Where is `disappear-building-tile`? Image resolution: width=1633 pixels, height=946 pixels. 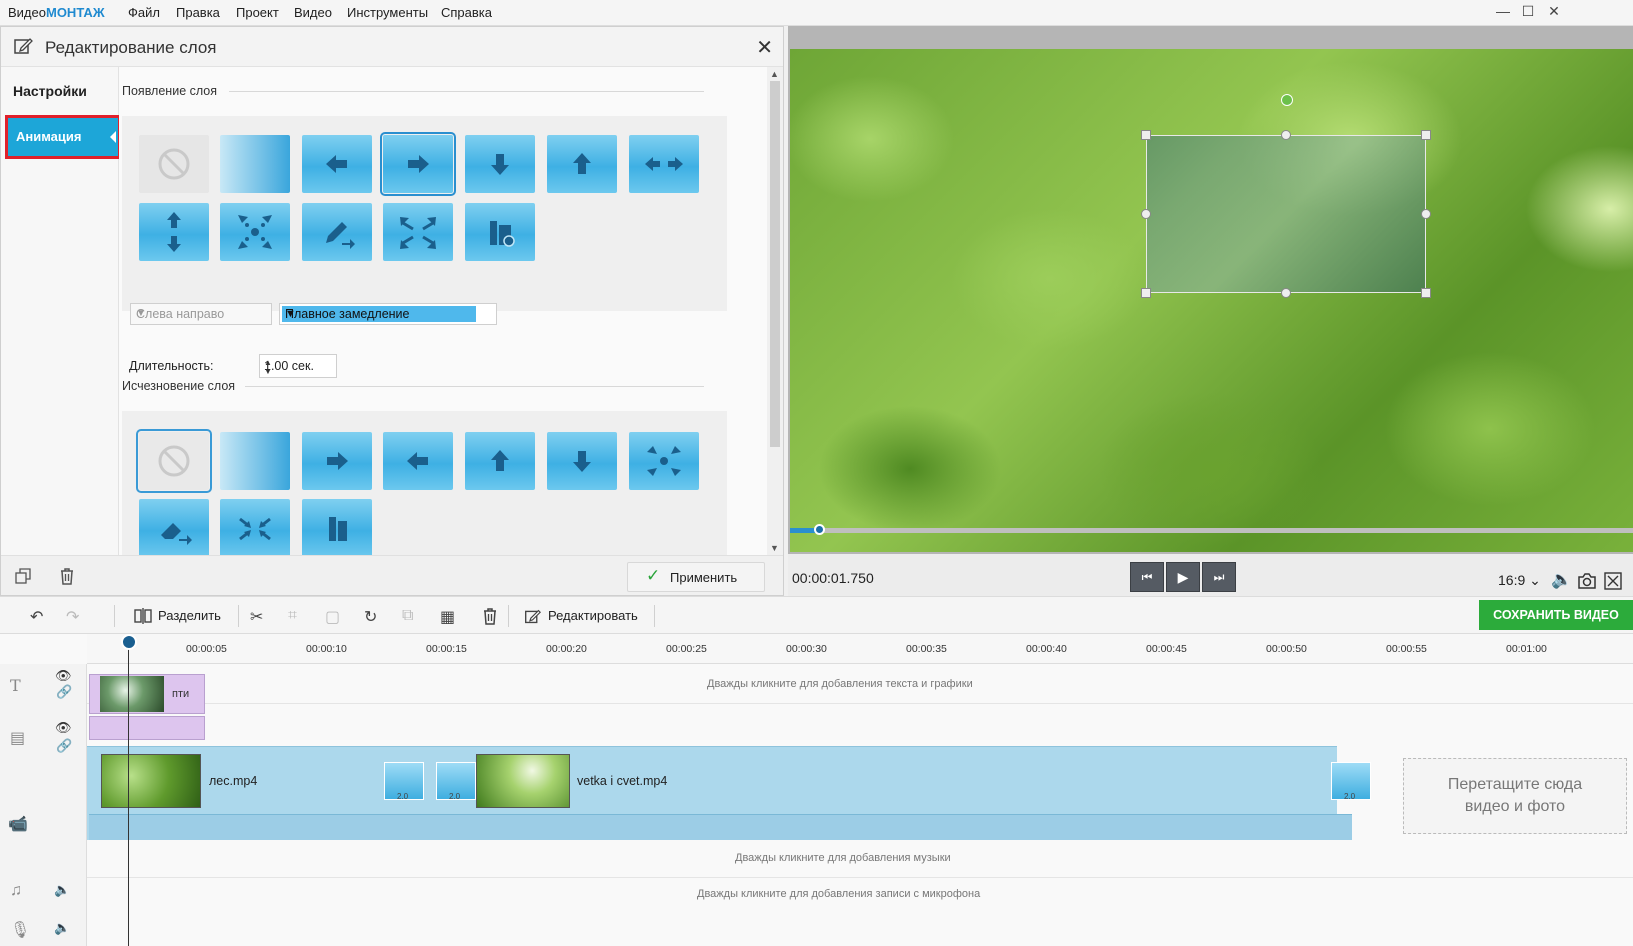 disappear-building-tile is located at coordinates (337, 527).